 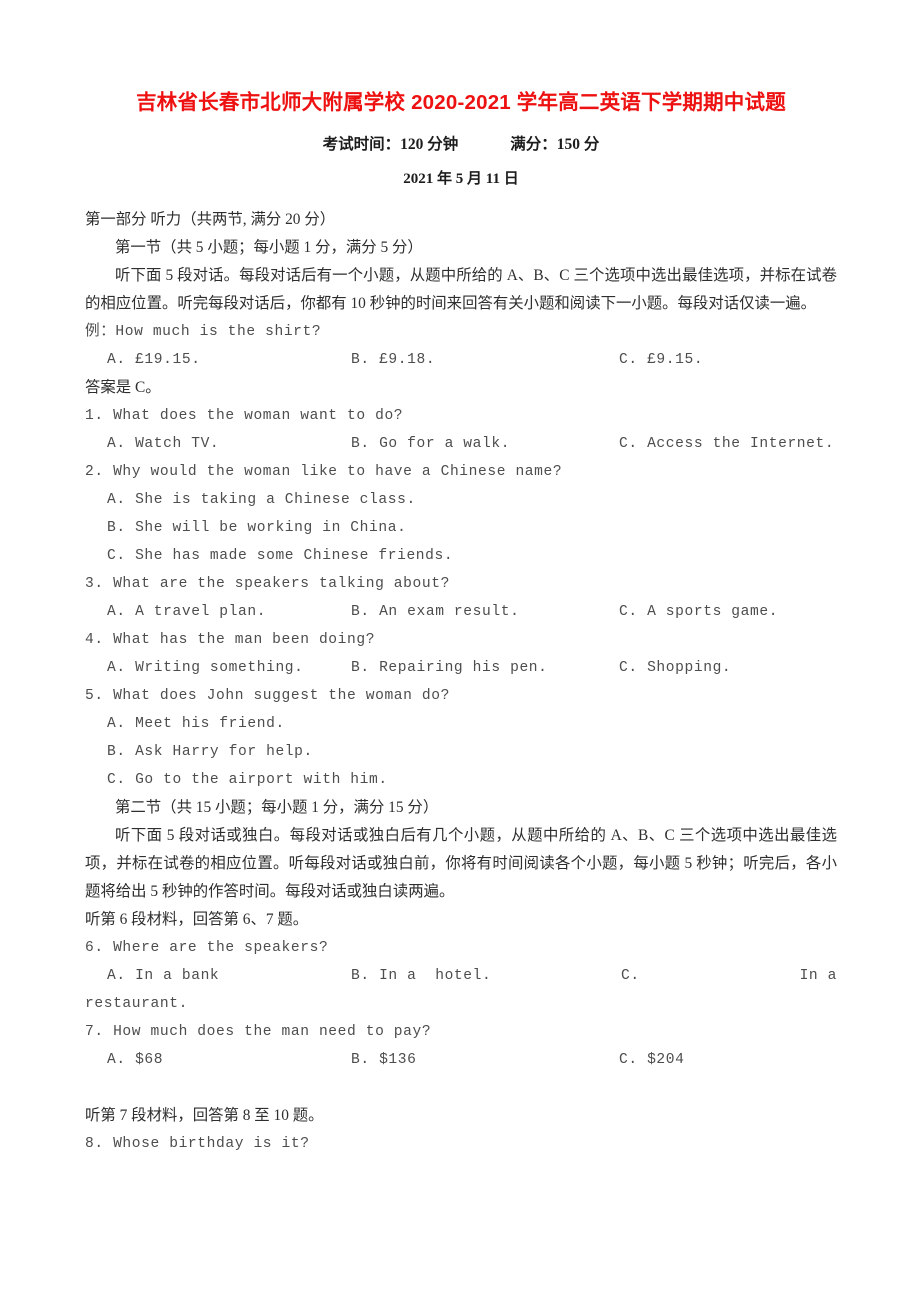 I want to click on exam-meta-line: 考试时间：120 分钟 满分：150 分, so click(x=461, y=145).